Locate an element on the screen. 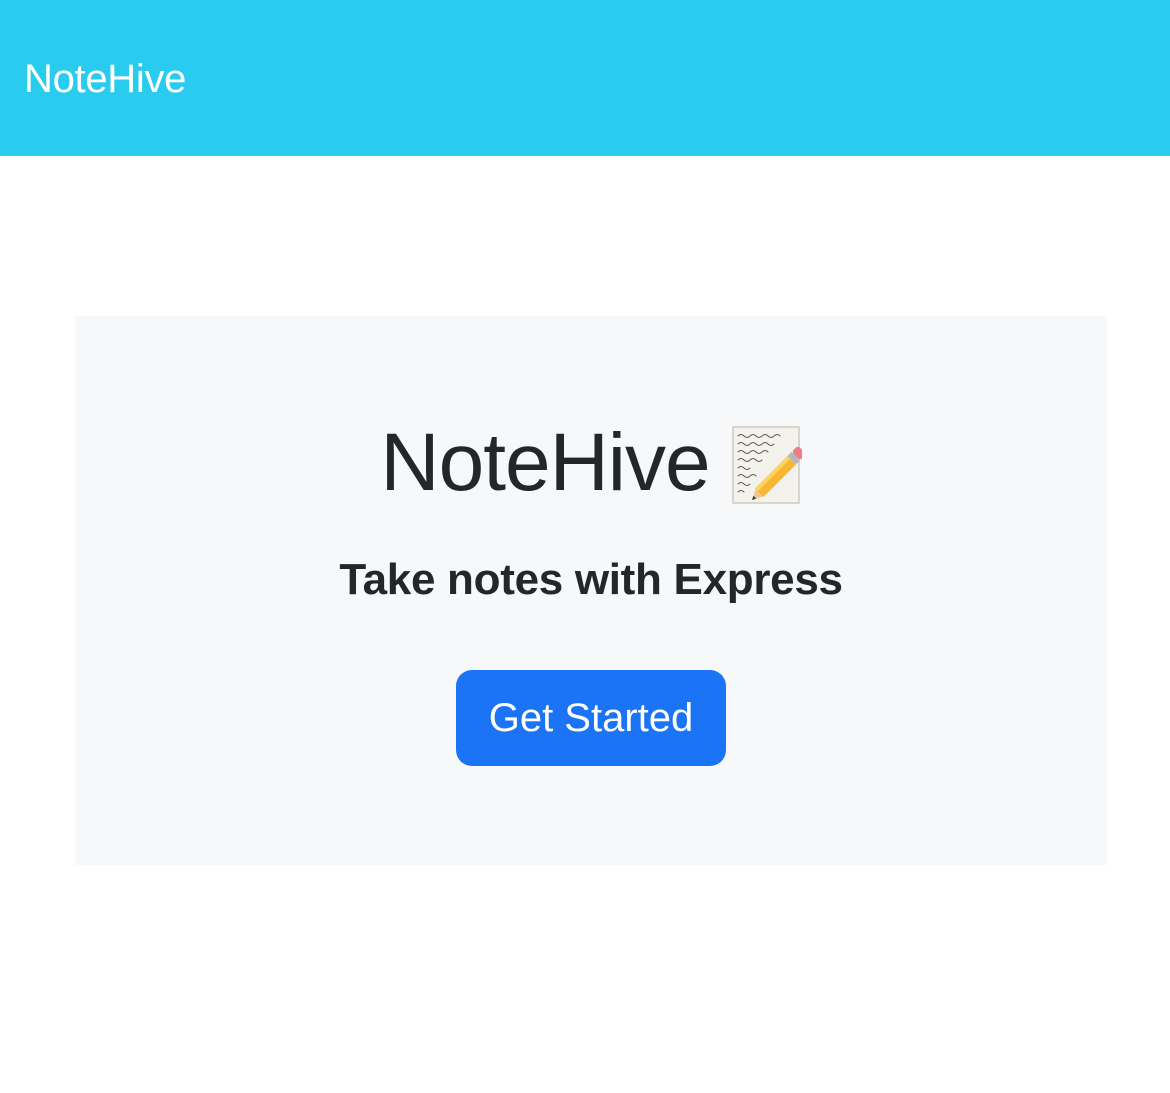 The width and height of the screenshot is (1170, 1093). memo-icon is located at coordinates (768, 465).